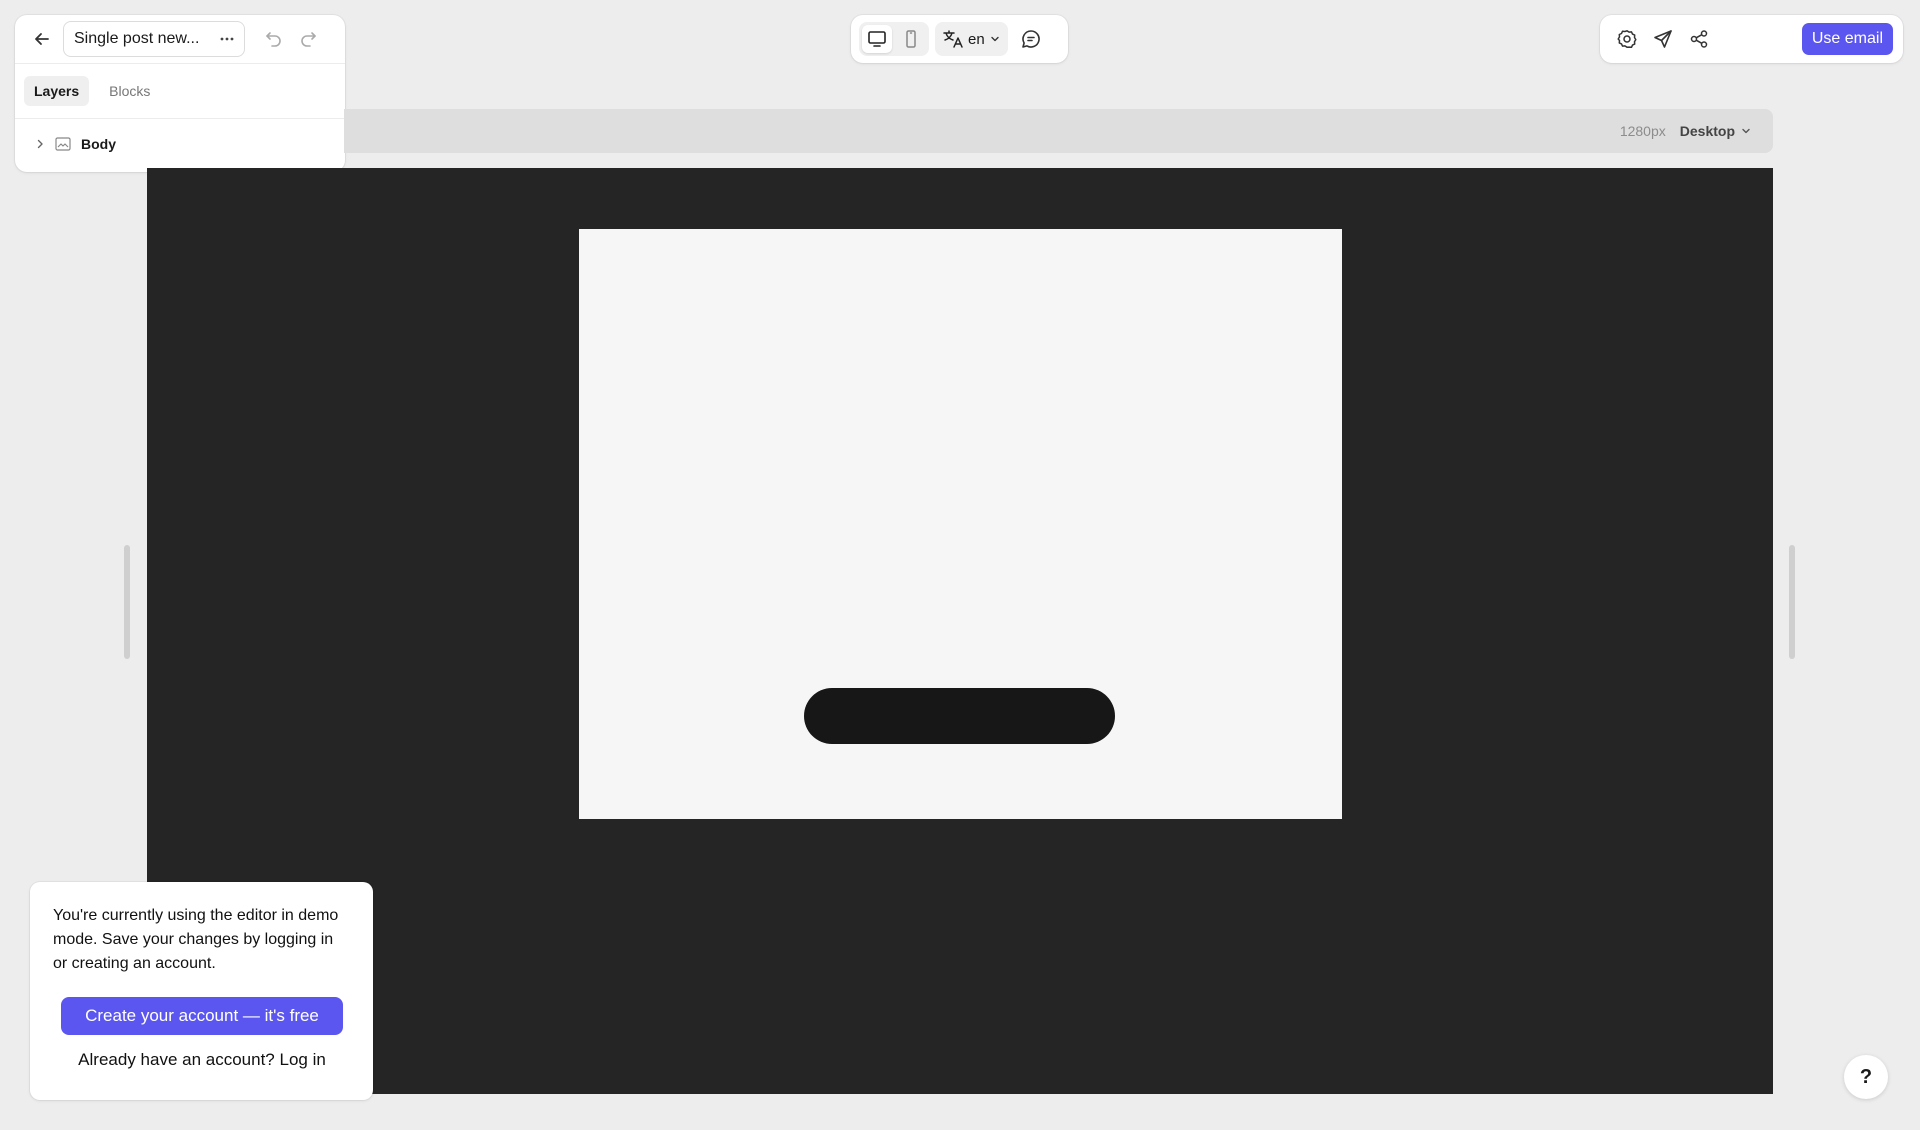 The image size is (1920, 1130). I want to click on send-button, so click(1663, 39).